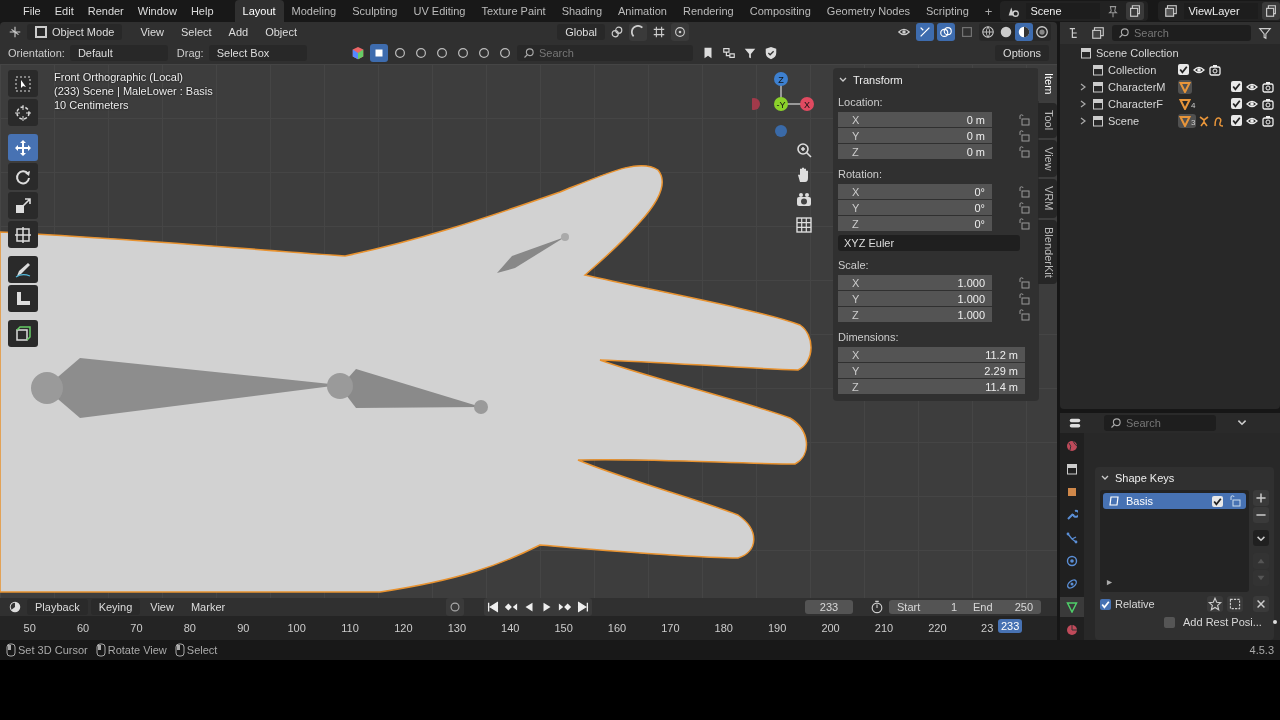 The height and width of the screenshot is (720, 1280). Describe the element at coordinates (1141, 86) in the screenshot. I see `tree-item: CharacterM` at that location.